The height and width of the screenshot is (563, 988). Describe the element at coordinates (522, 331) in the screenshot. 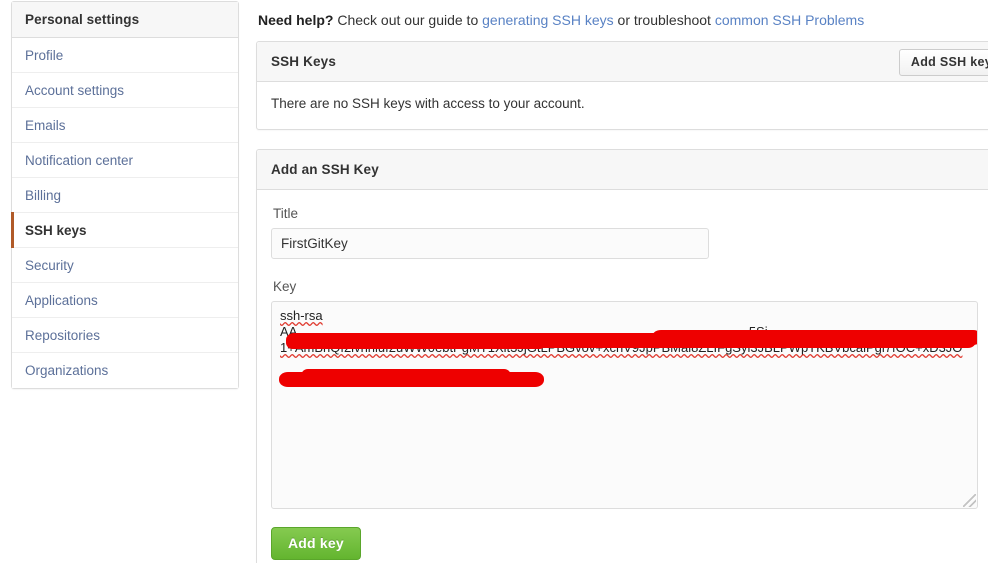

I see `key-line-2-spacer` at that location.